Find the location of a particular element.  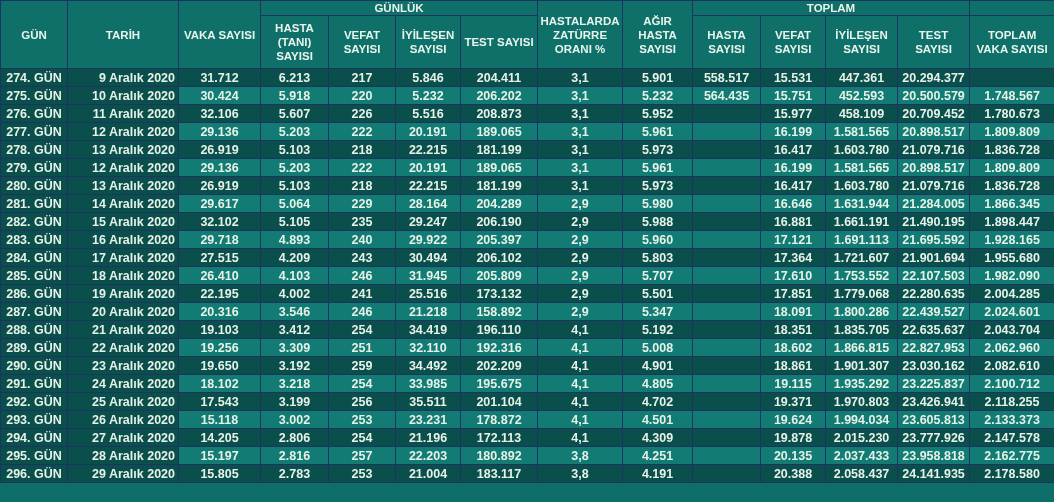

column-header: HASTA SAYISI is located at coordinates (726, 42).